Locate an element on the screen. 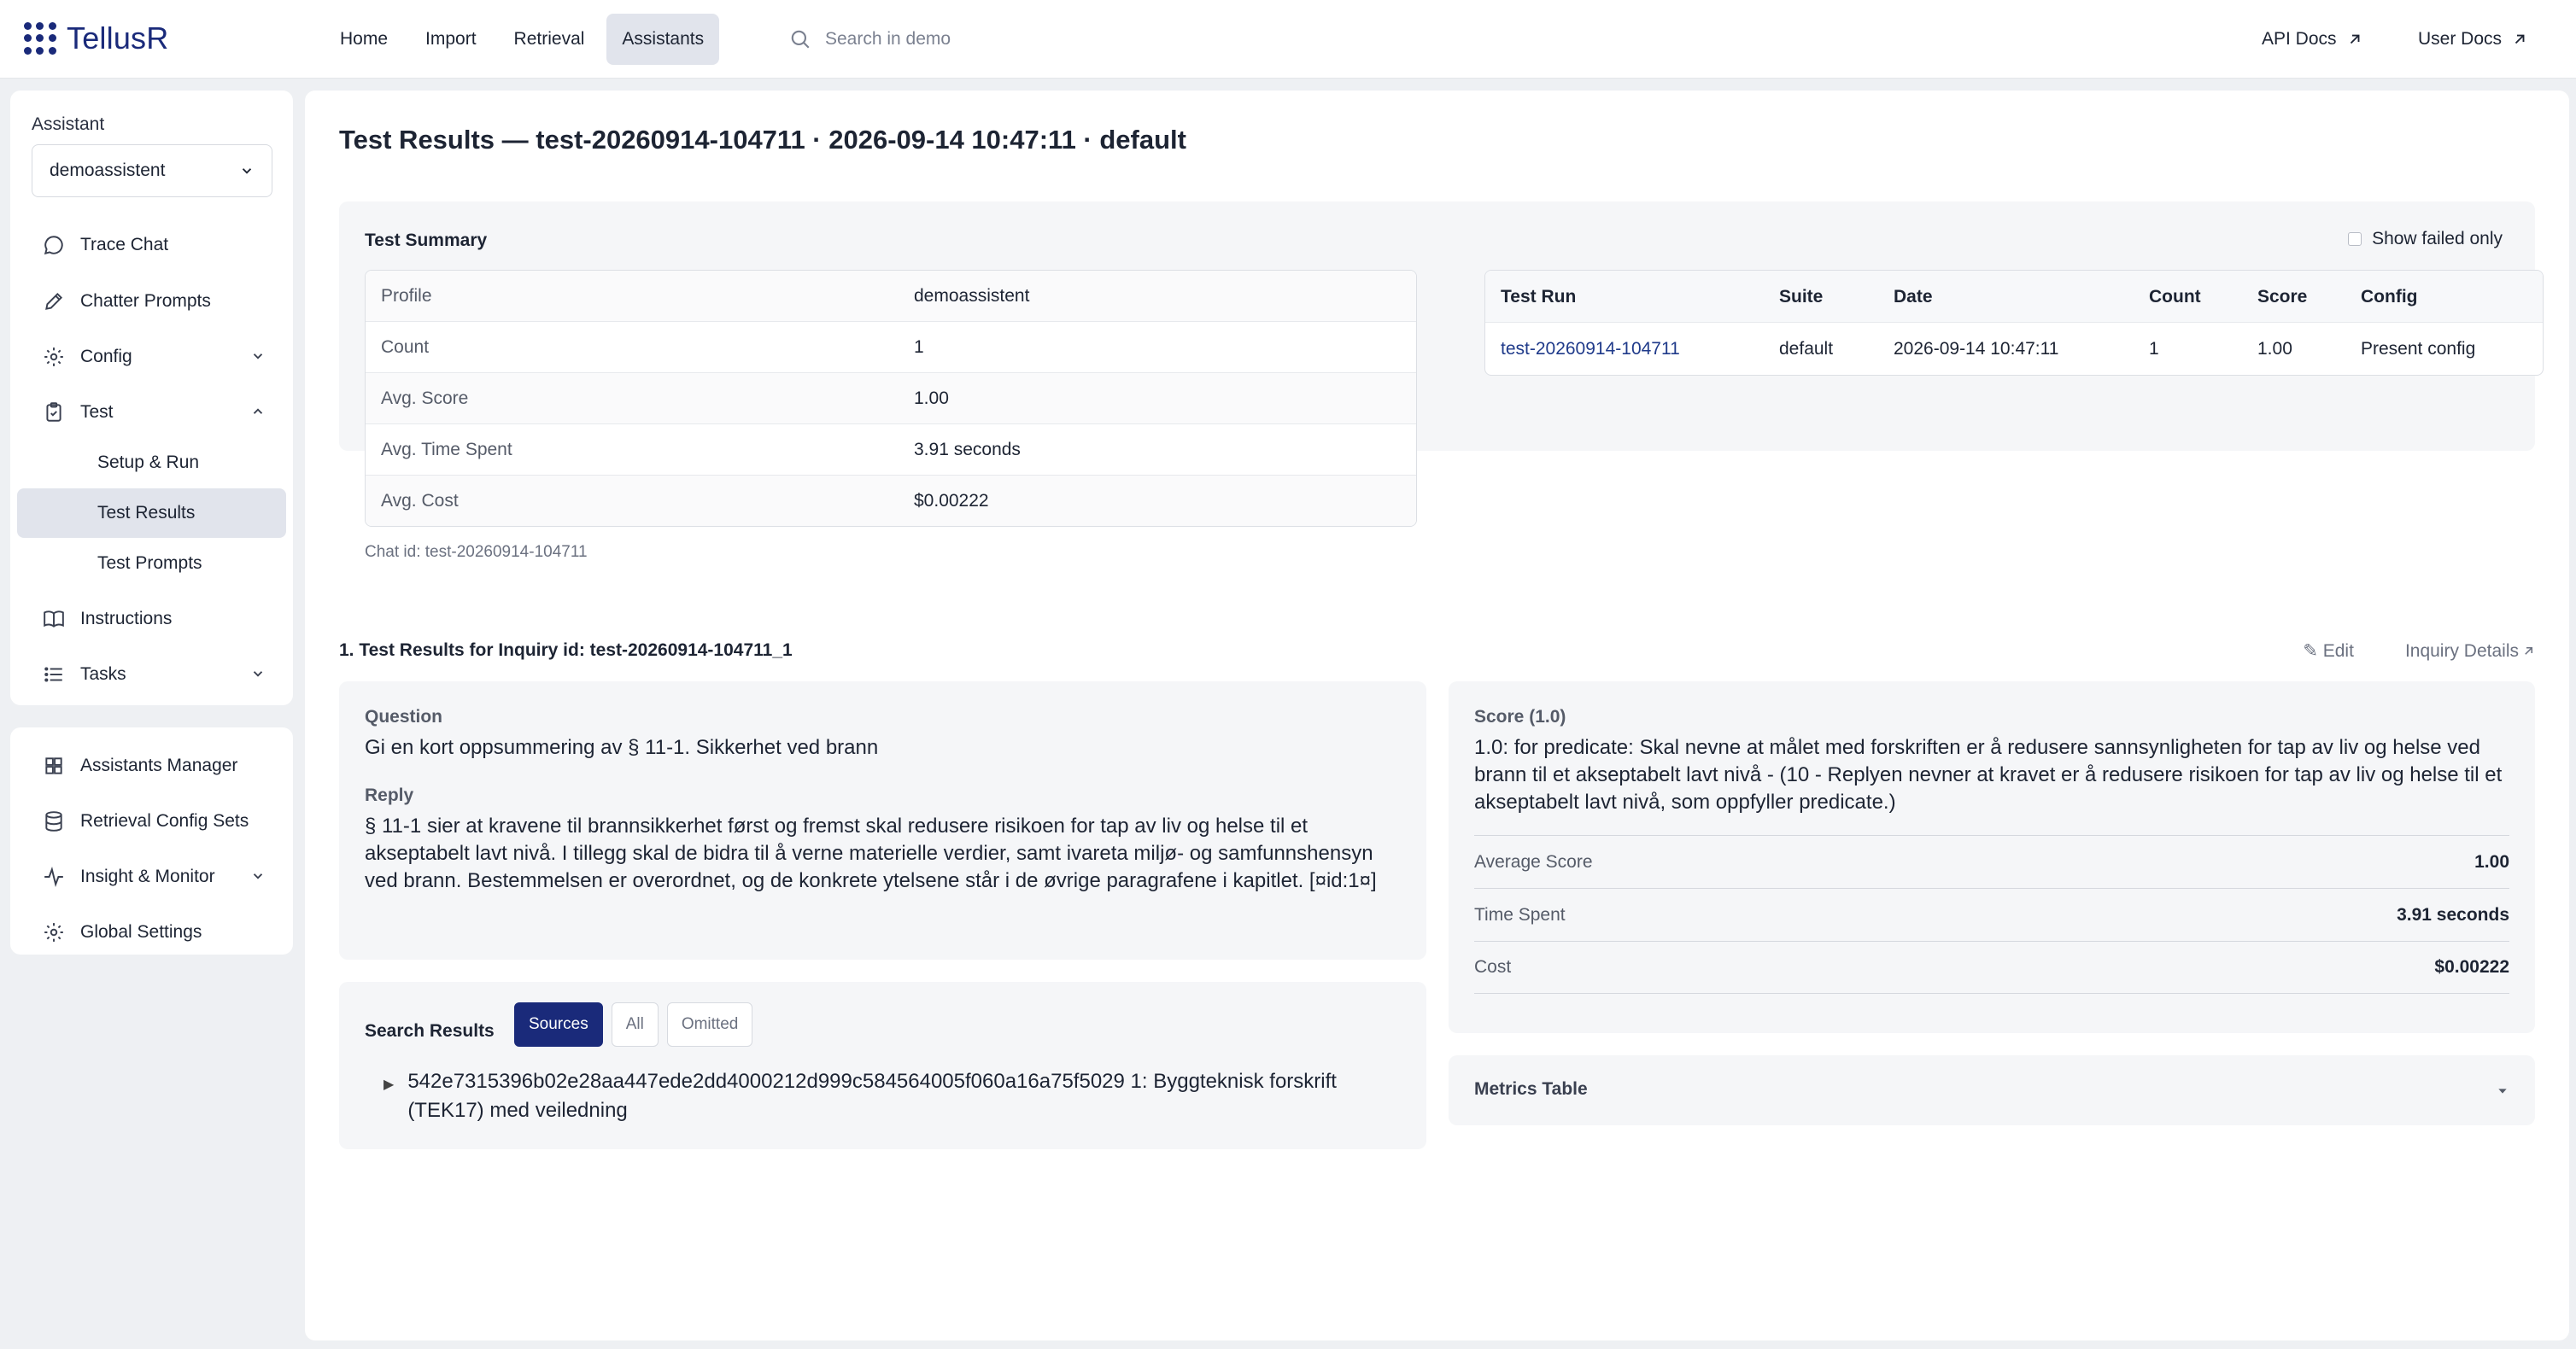 The width and height of the screenshot is (2576, 1349). sidebar-item-retrieval-config-sets: Retrieval Config Sets is located at coordinates (151, 821).